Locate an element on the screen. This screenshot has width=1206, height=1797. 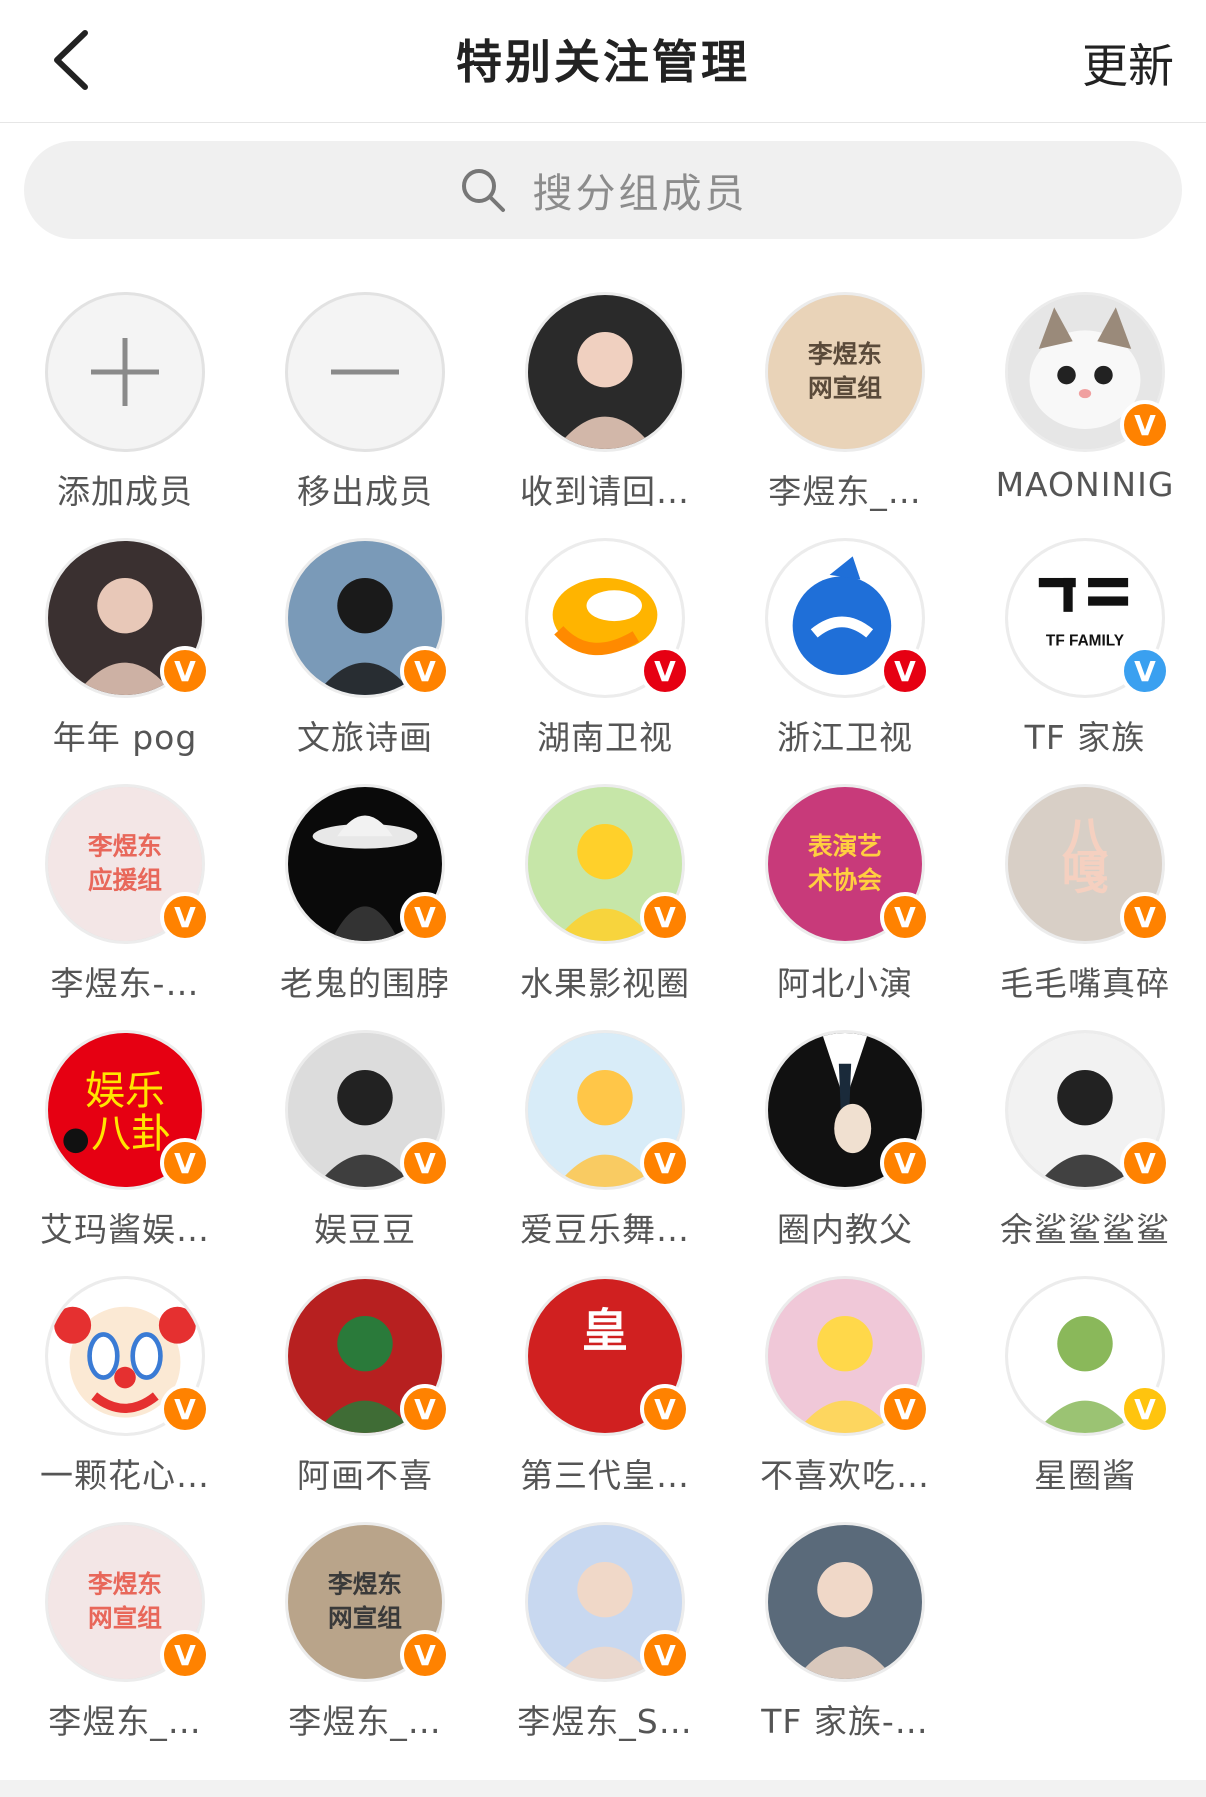
svg-text: TF FAMILY is located at coordinates (1085, 641).